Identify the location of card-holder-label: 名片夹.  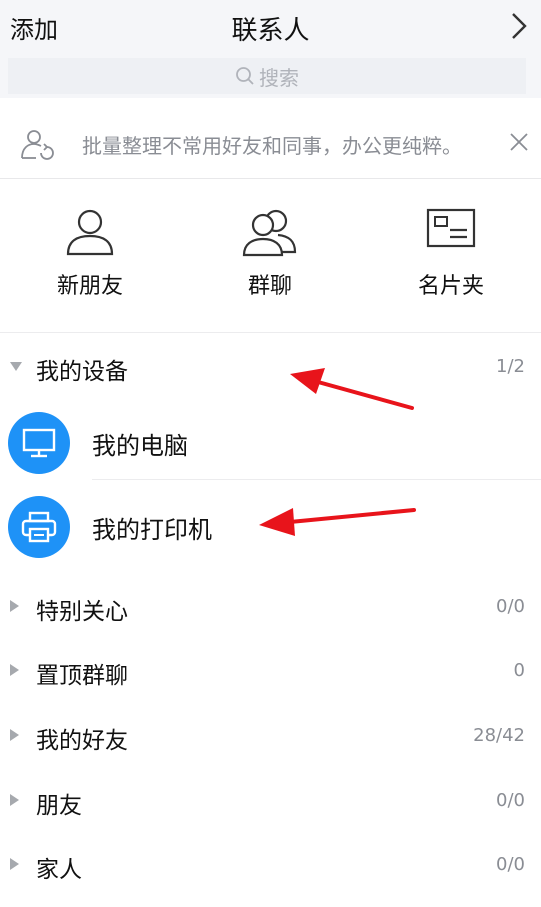
(450, 286).